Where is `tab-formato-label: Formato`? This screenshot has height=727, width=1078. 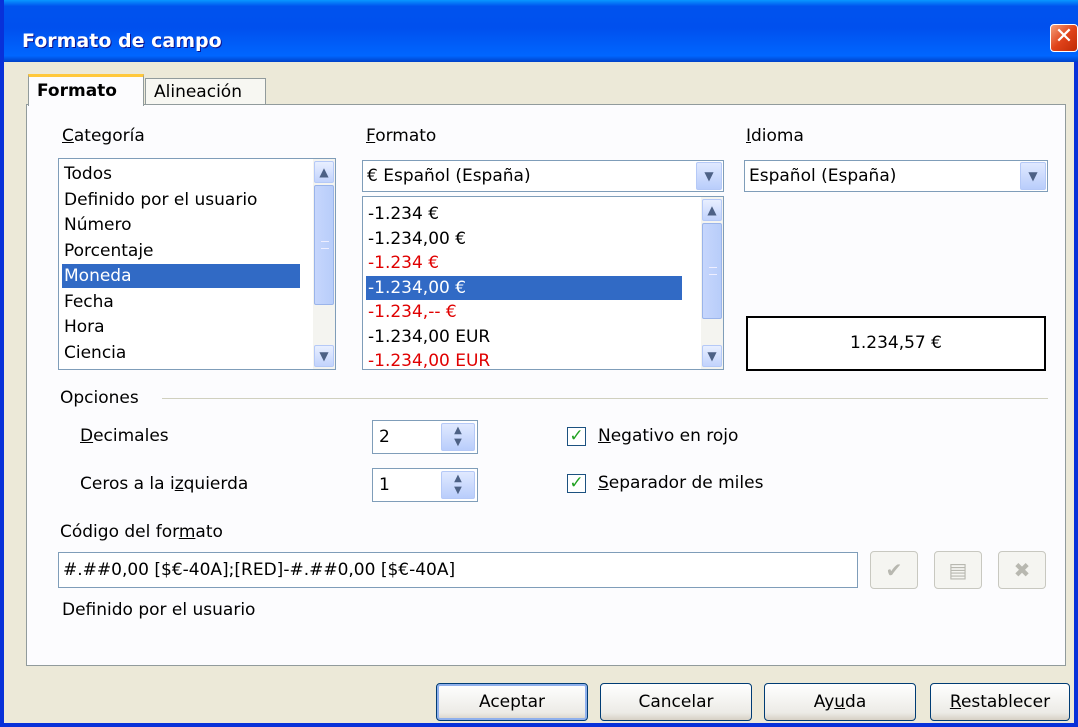
tab-formato-label: Formato is located at coordinates (77, 91).